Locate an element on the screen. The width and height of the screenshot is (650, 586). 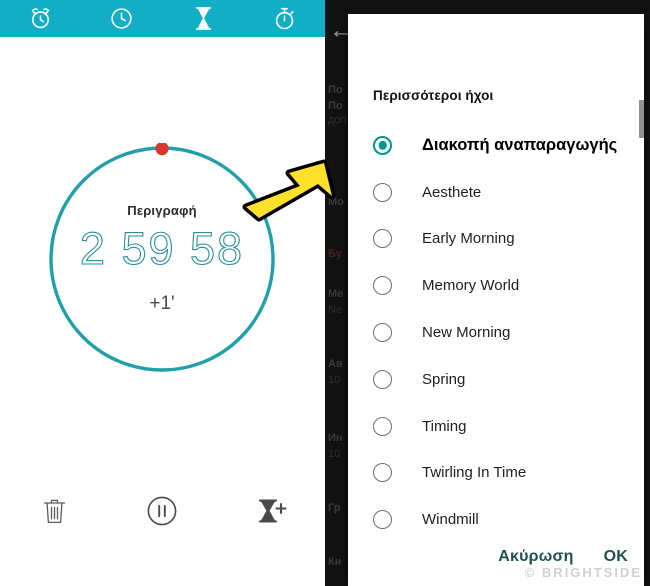
timer-add-minute-label: +1' is located at coordinates (161, 304).